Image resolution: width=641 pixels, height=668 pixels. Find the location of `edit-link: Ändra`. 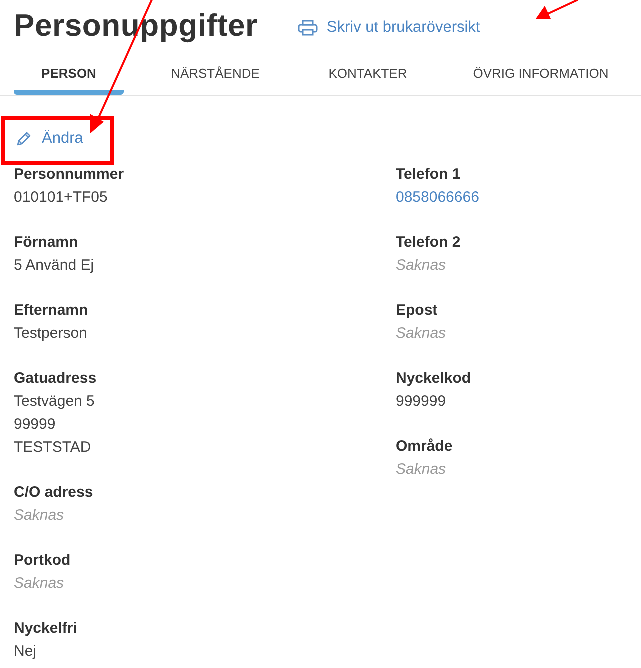

edit-link: Ändra is located at coordinates (50, 139).